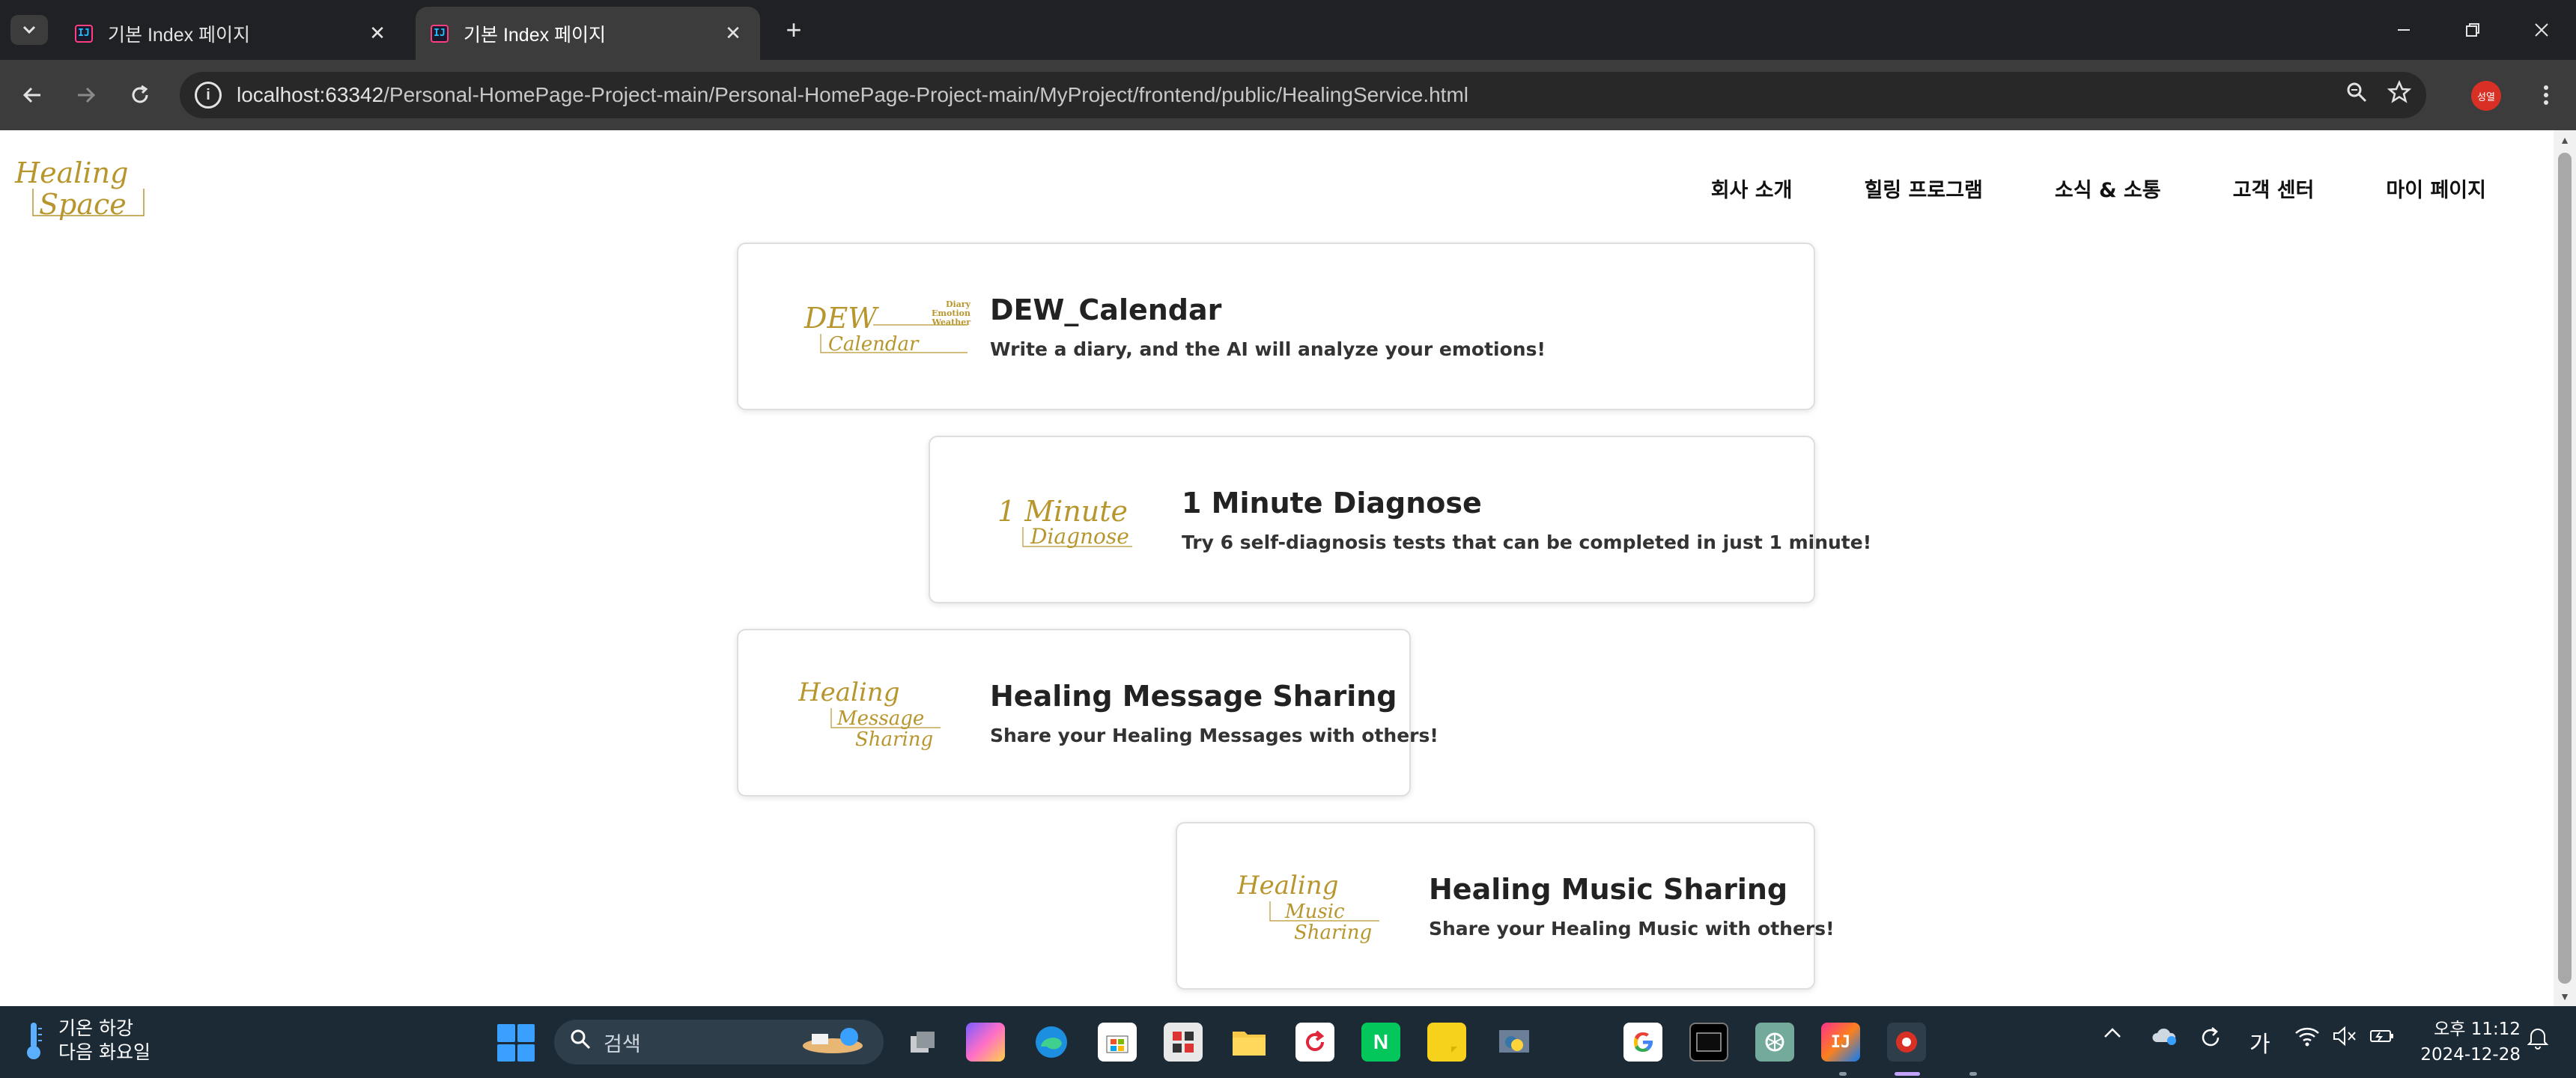  What do you see at coordinates (232, 33) in the screenshot?
I see `browser-tab-1: IJ 기본 Index 페이지 ✕` at bounding box center [232, 33].